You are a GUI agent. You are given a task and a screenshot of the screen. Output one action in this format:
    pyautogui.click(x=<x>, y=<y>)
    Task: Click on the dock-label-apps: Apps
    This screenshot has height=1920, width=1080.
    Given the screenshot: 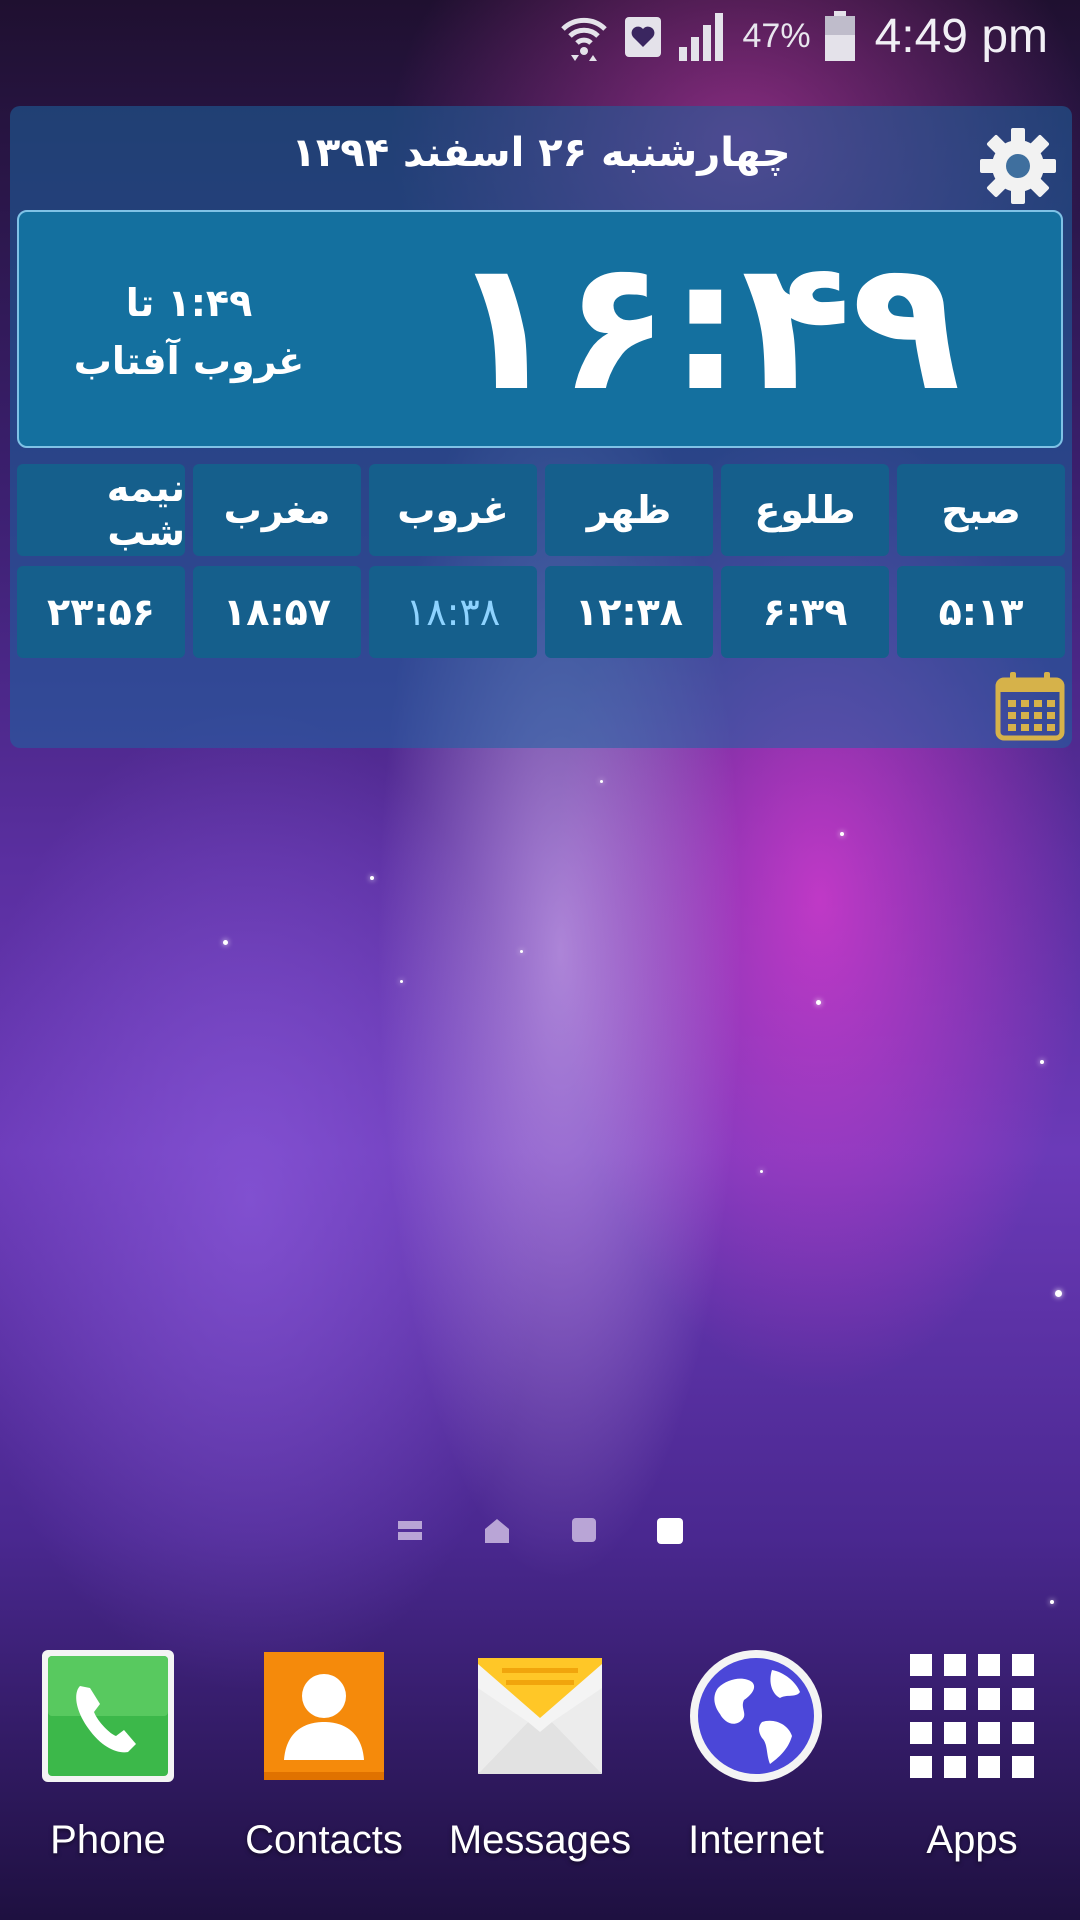 What is the action you would take?
    pyautogui.click(x=972, y=1840)
    